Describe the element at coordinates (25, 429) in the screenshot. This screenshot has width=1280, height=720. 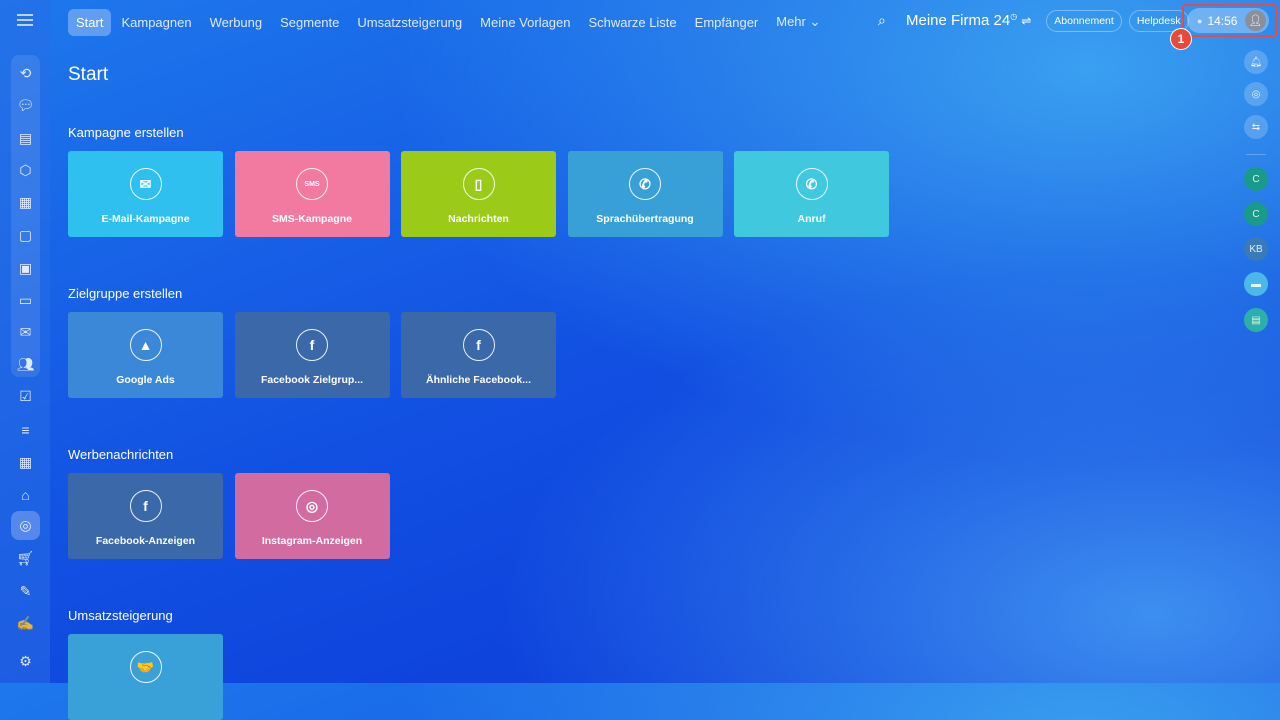
I see `sidebar-funnel-icon: ≡` at that location.